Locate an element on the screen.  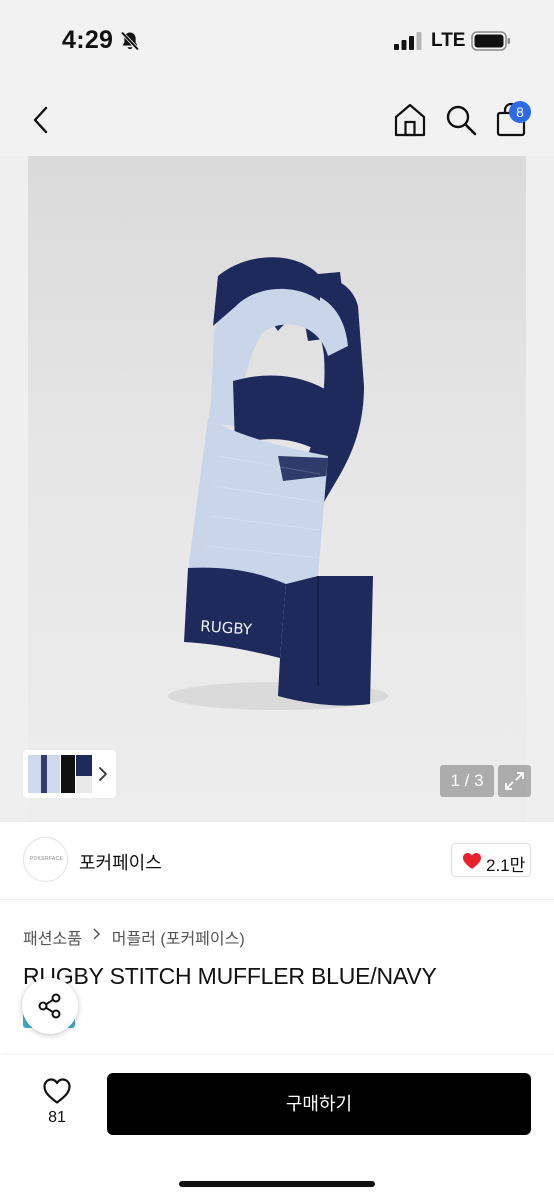
expand-icon is located at coordinates (514, 781).